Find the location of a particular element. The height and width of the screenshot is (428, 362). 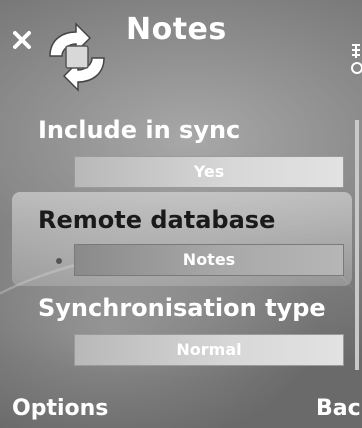

signal-indicator-icon is located at coordinates (356, 59).